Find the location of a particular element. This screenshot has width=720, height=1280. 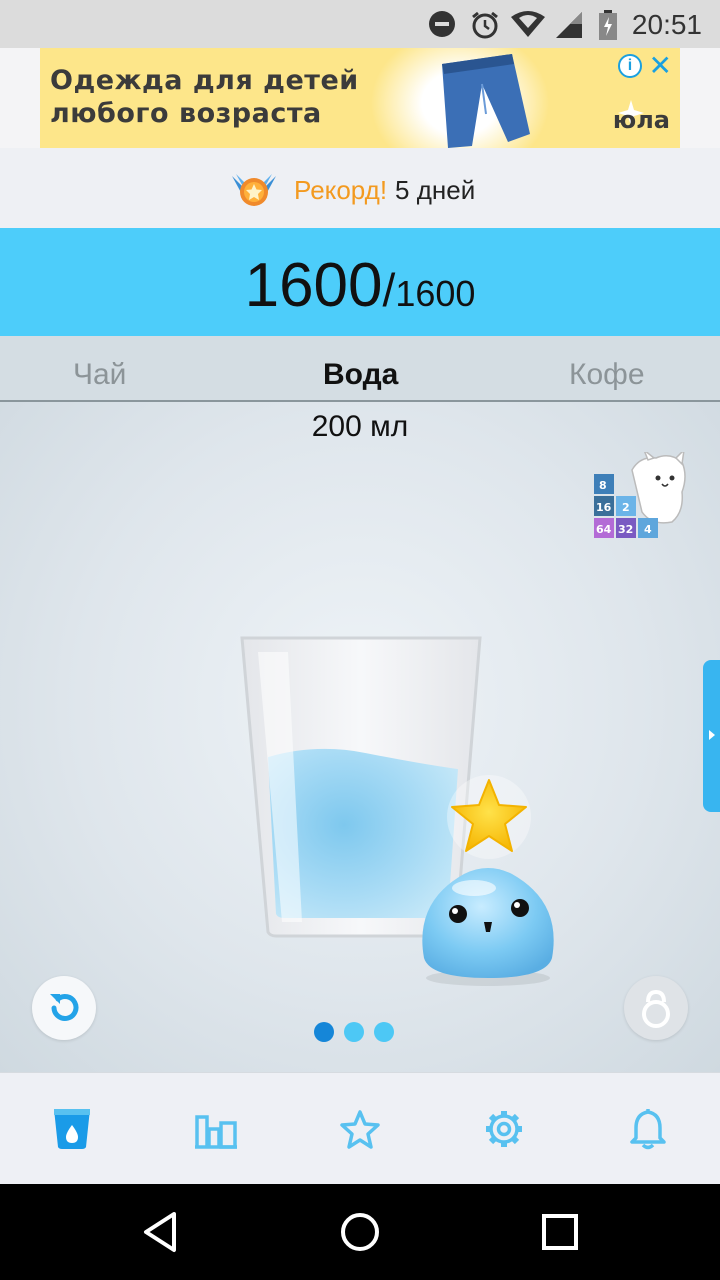

statistics-icon is located at coordinates (216, 1132).